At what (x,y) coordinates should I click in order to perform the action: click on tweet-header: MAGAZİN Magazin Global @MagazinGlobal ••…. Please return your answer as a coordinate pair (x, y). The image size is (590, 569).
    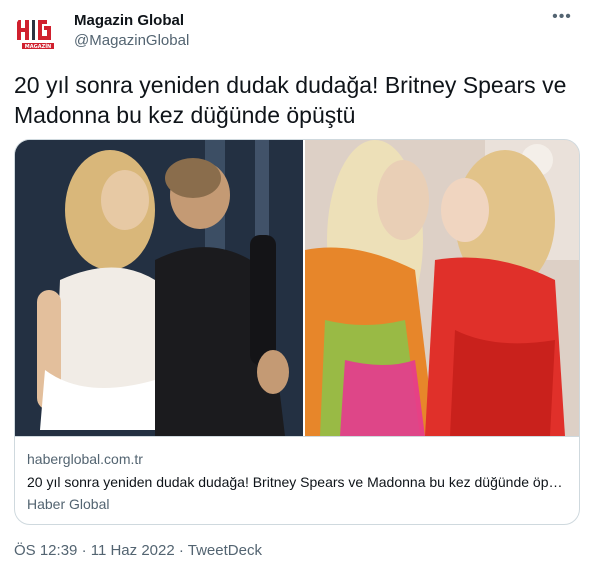
    Looking at the image, I should click on (297, 33).